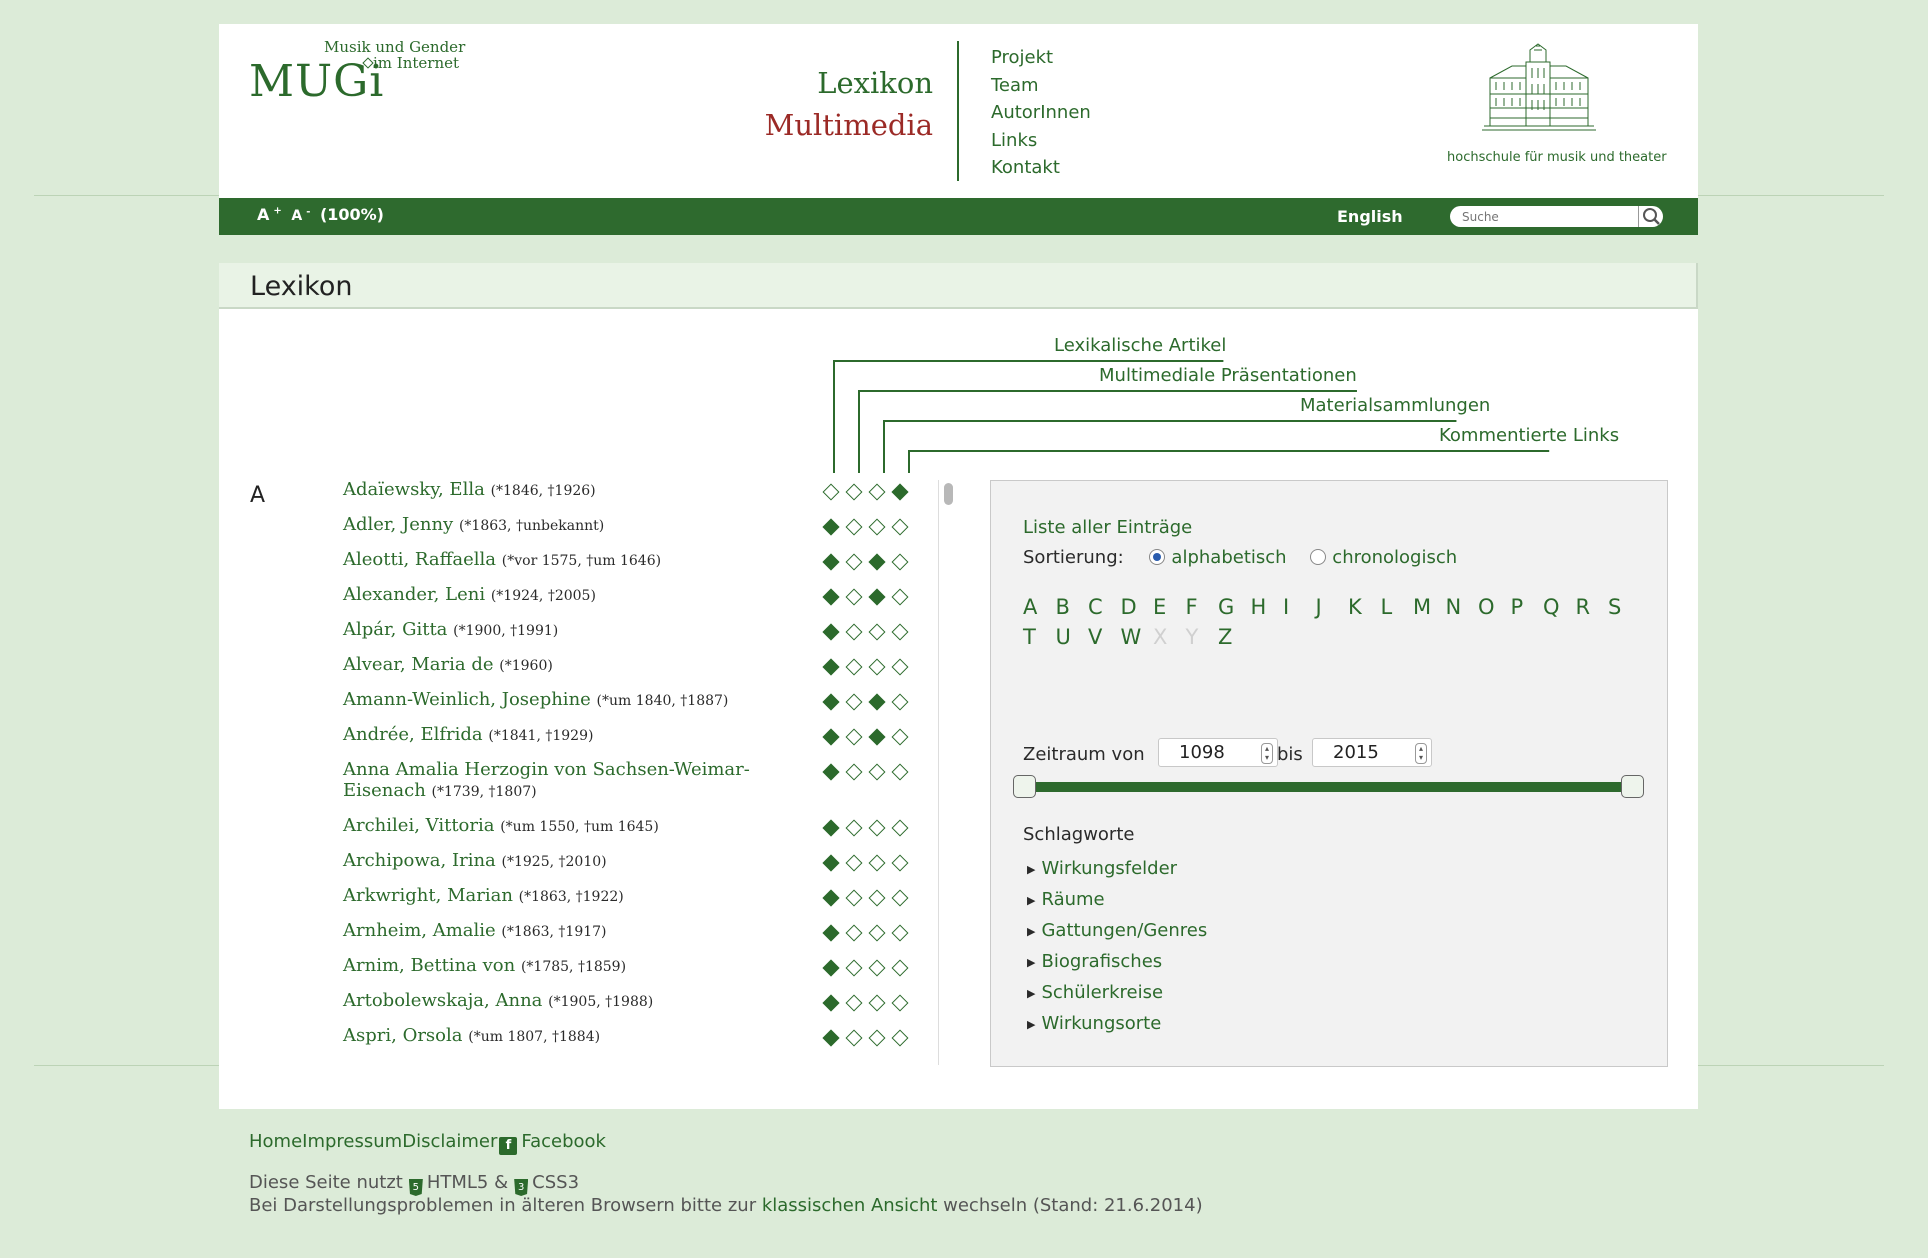 Image resolution: width=1928 pixels, height=1258 pixels. Describe the element at coordinates (553, 966) in the screenshot. I see `entry-link: Arnim, Bettina von (*1785, †1859)` at that location.